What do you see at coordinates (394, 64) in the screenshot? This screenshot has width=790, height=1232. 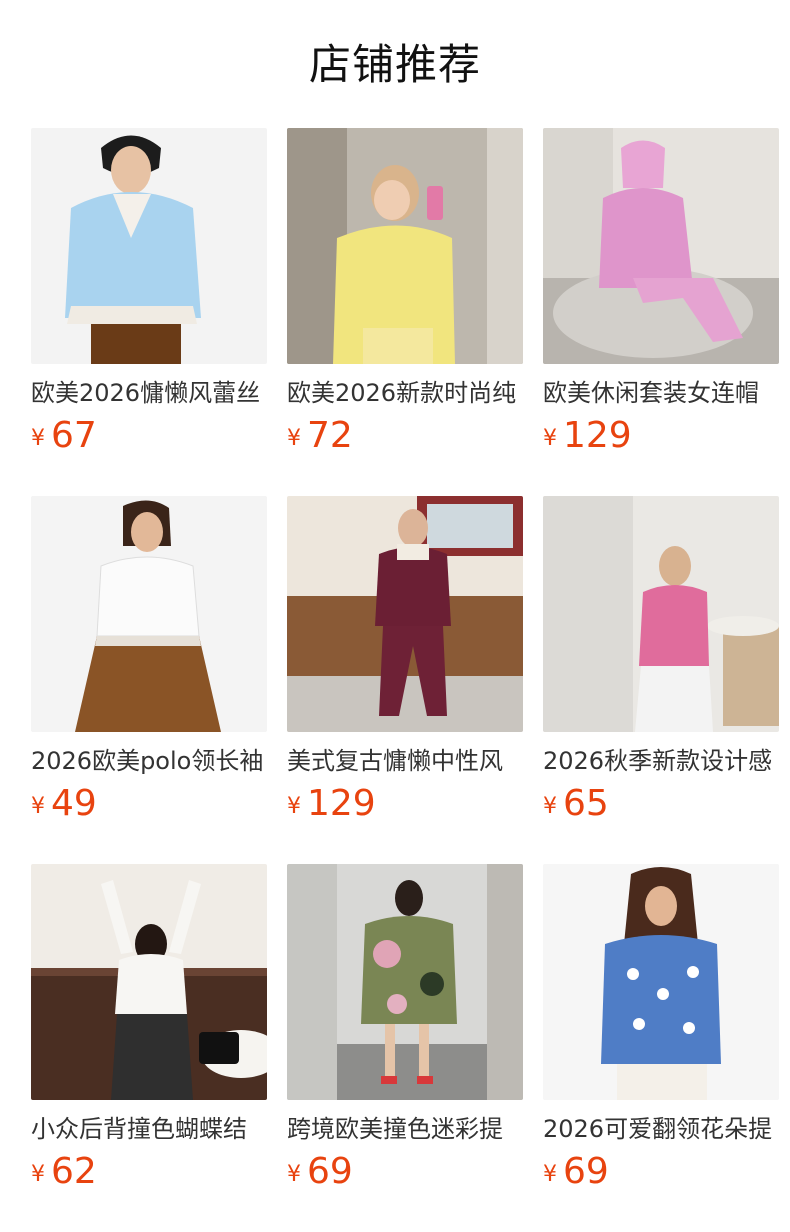 I see `section-title: 店铺推荐` at bounding box center [394, 64].